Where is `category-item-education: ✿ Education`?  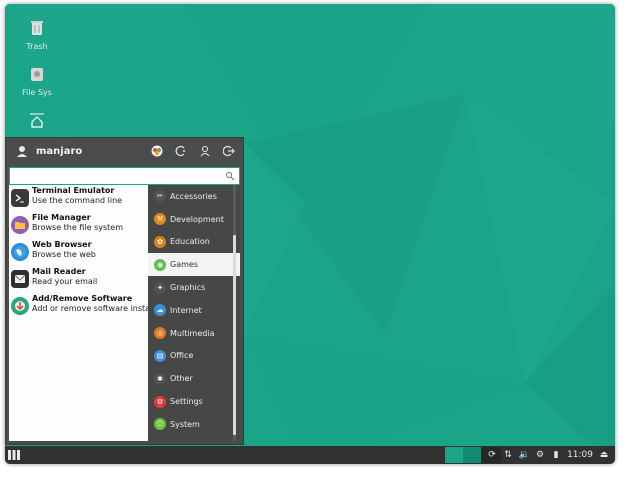
category-item-education: ✿ Education is located at coordinates (194, 242).